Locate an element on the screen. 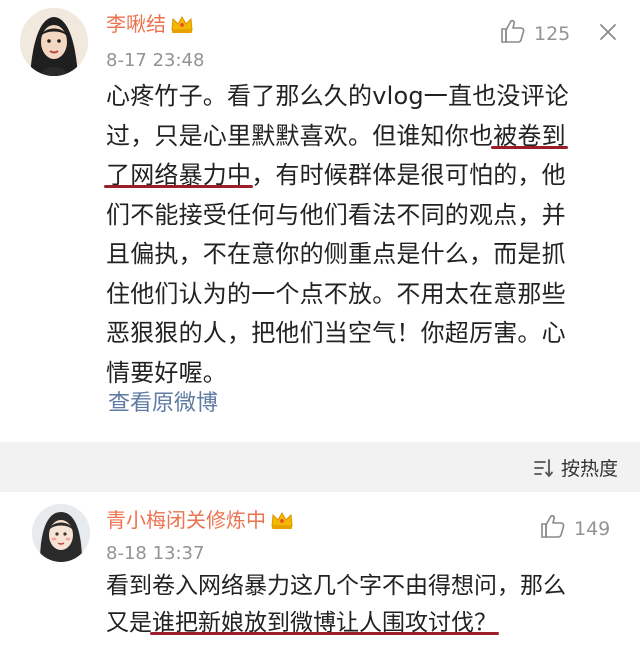 The width and height of the screenshot is (640, 647). comment-text-segment: 住他们认为的一个点不放。不用太在意那些 is located at coordinates (336, 293).